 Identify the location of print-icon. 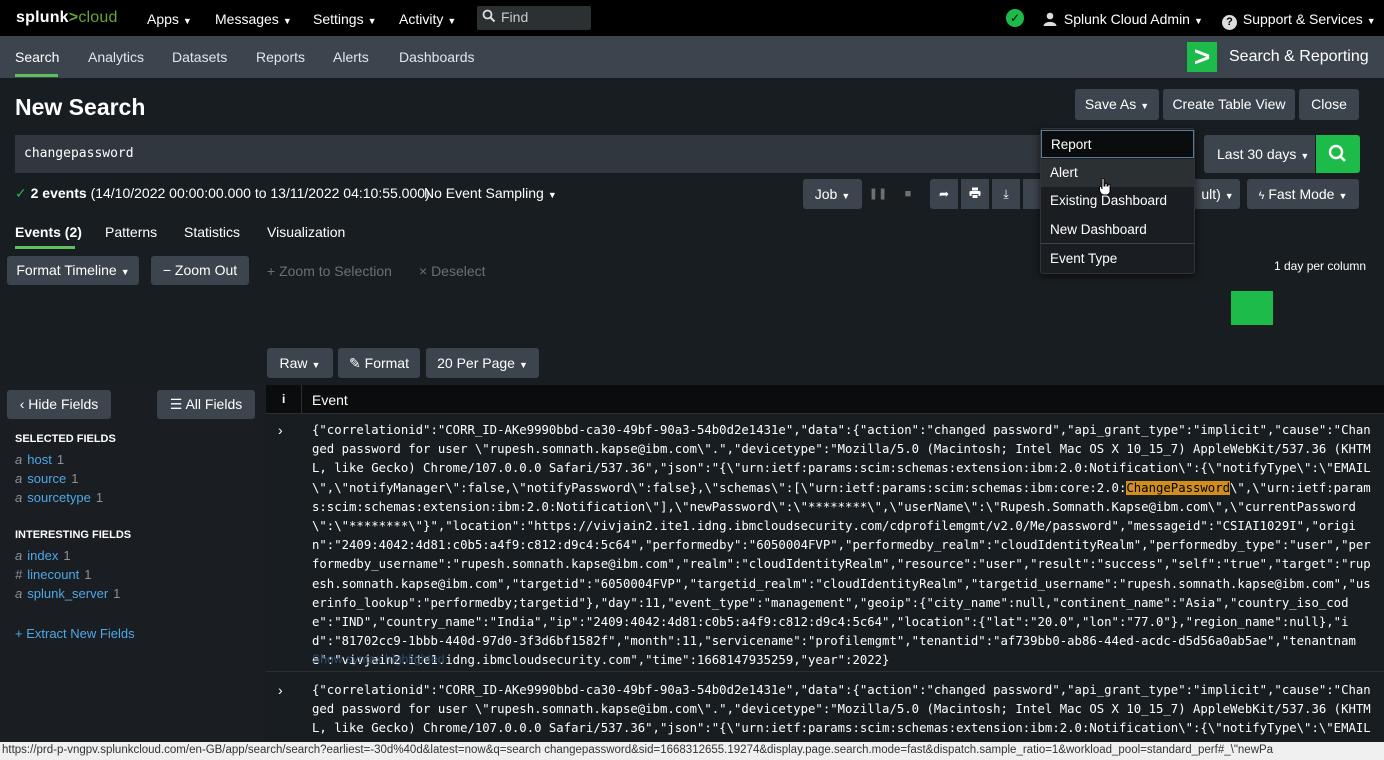
(975, 194).